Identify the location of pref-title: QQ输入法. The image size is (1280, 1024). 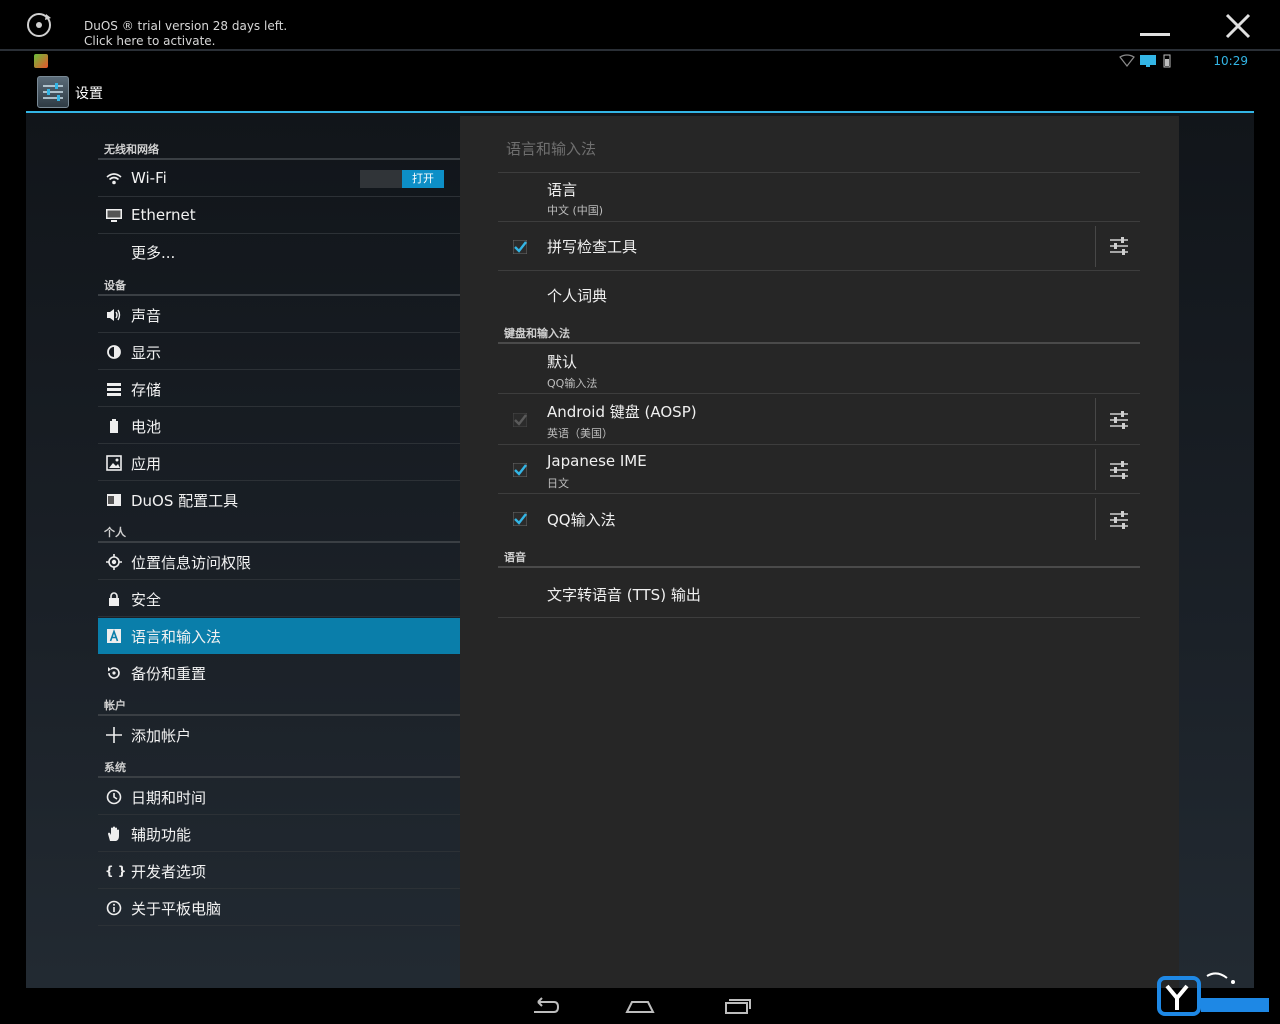
(581, 520).